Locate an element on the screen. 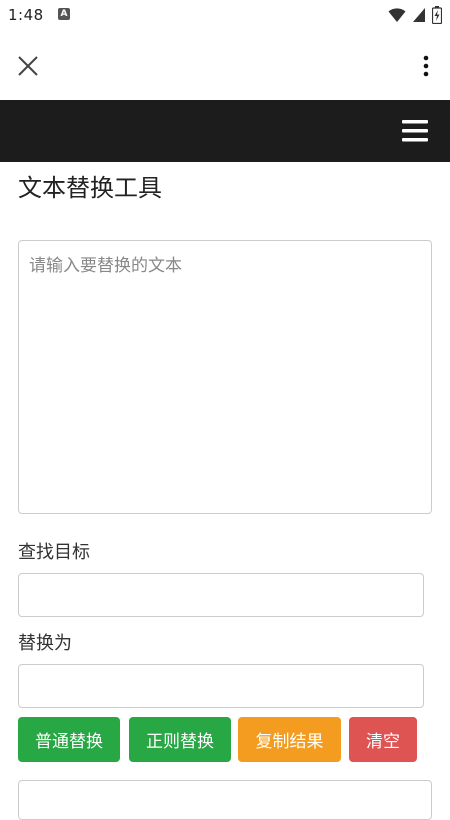 The height and width of the screenshot is (820, 450). replace-with-input is located at coordinates (221, 686).